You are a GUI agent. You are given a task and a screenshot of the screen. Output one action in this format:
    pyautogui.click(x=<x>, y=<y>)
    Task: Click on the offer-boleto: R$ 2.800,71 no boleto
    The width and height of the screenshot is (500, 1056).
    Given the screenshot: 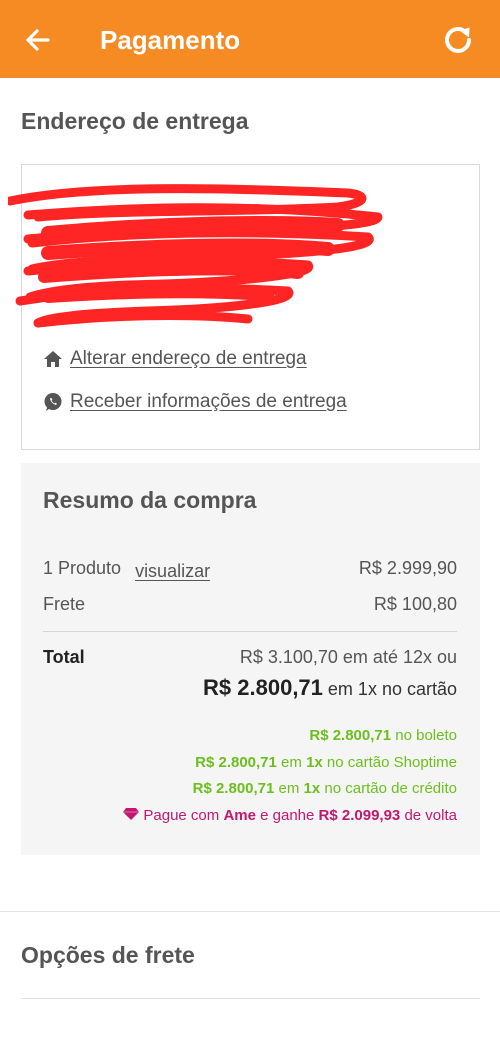 What is the action you would take?
    pyautogui.click(x=383, y=735)
    